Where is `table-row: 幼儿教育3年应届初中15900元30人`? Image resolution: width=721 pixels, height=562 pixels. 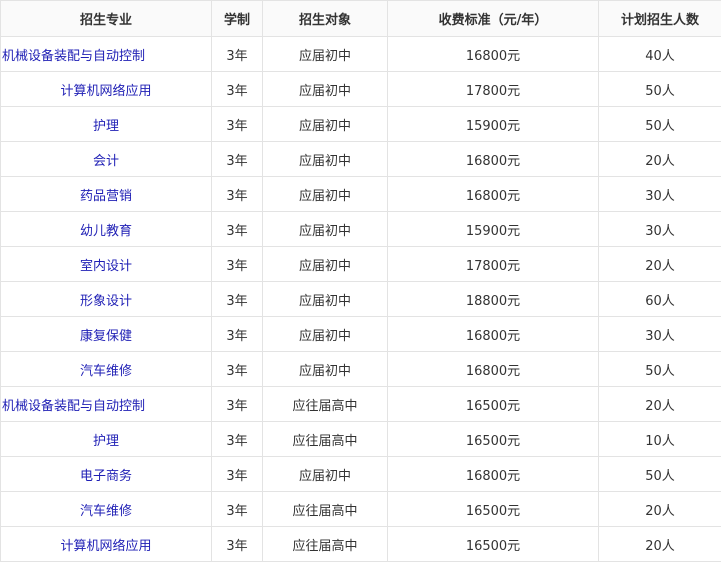
table-row: 幼儿教育3年应届初中15900元30人 is located at coordinates (361, 229).